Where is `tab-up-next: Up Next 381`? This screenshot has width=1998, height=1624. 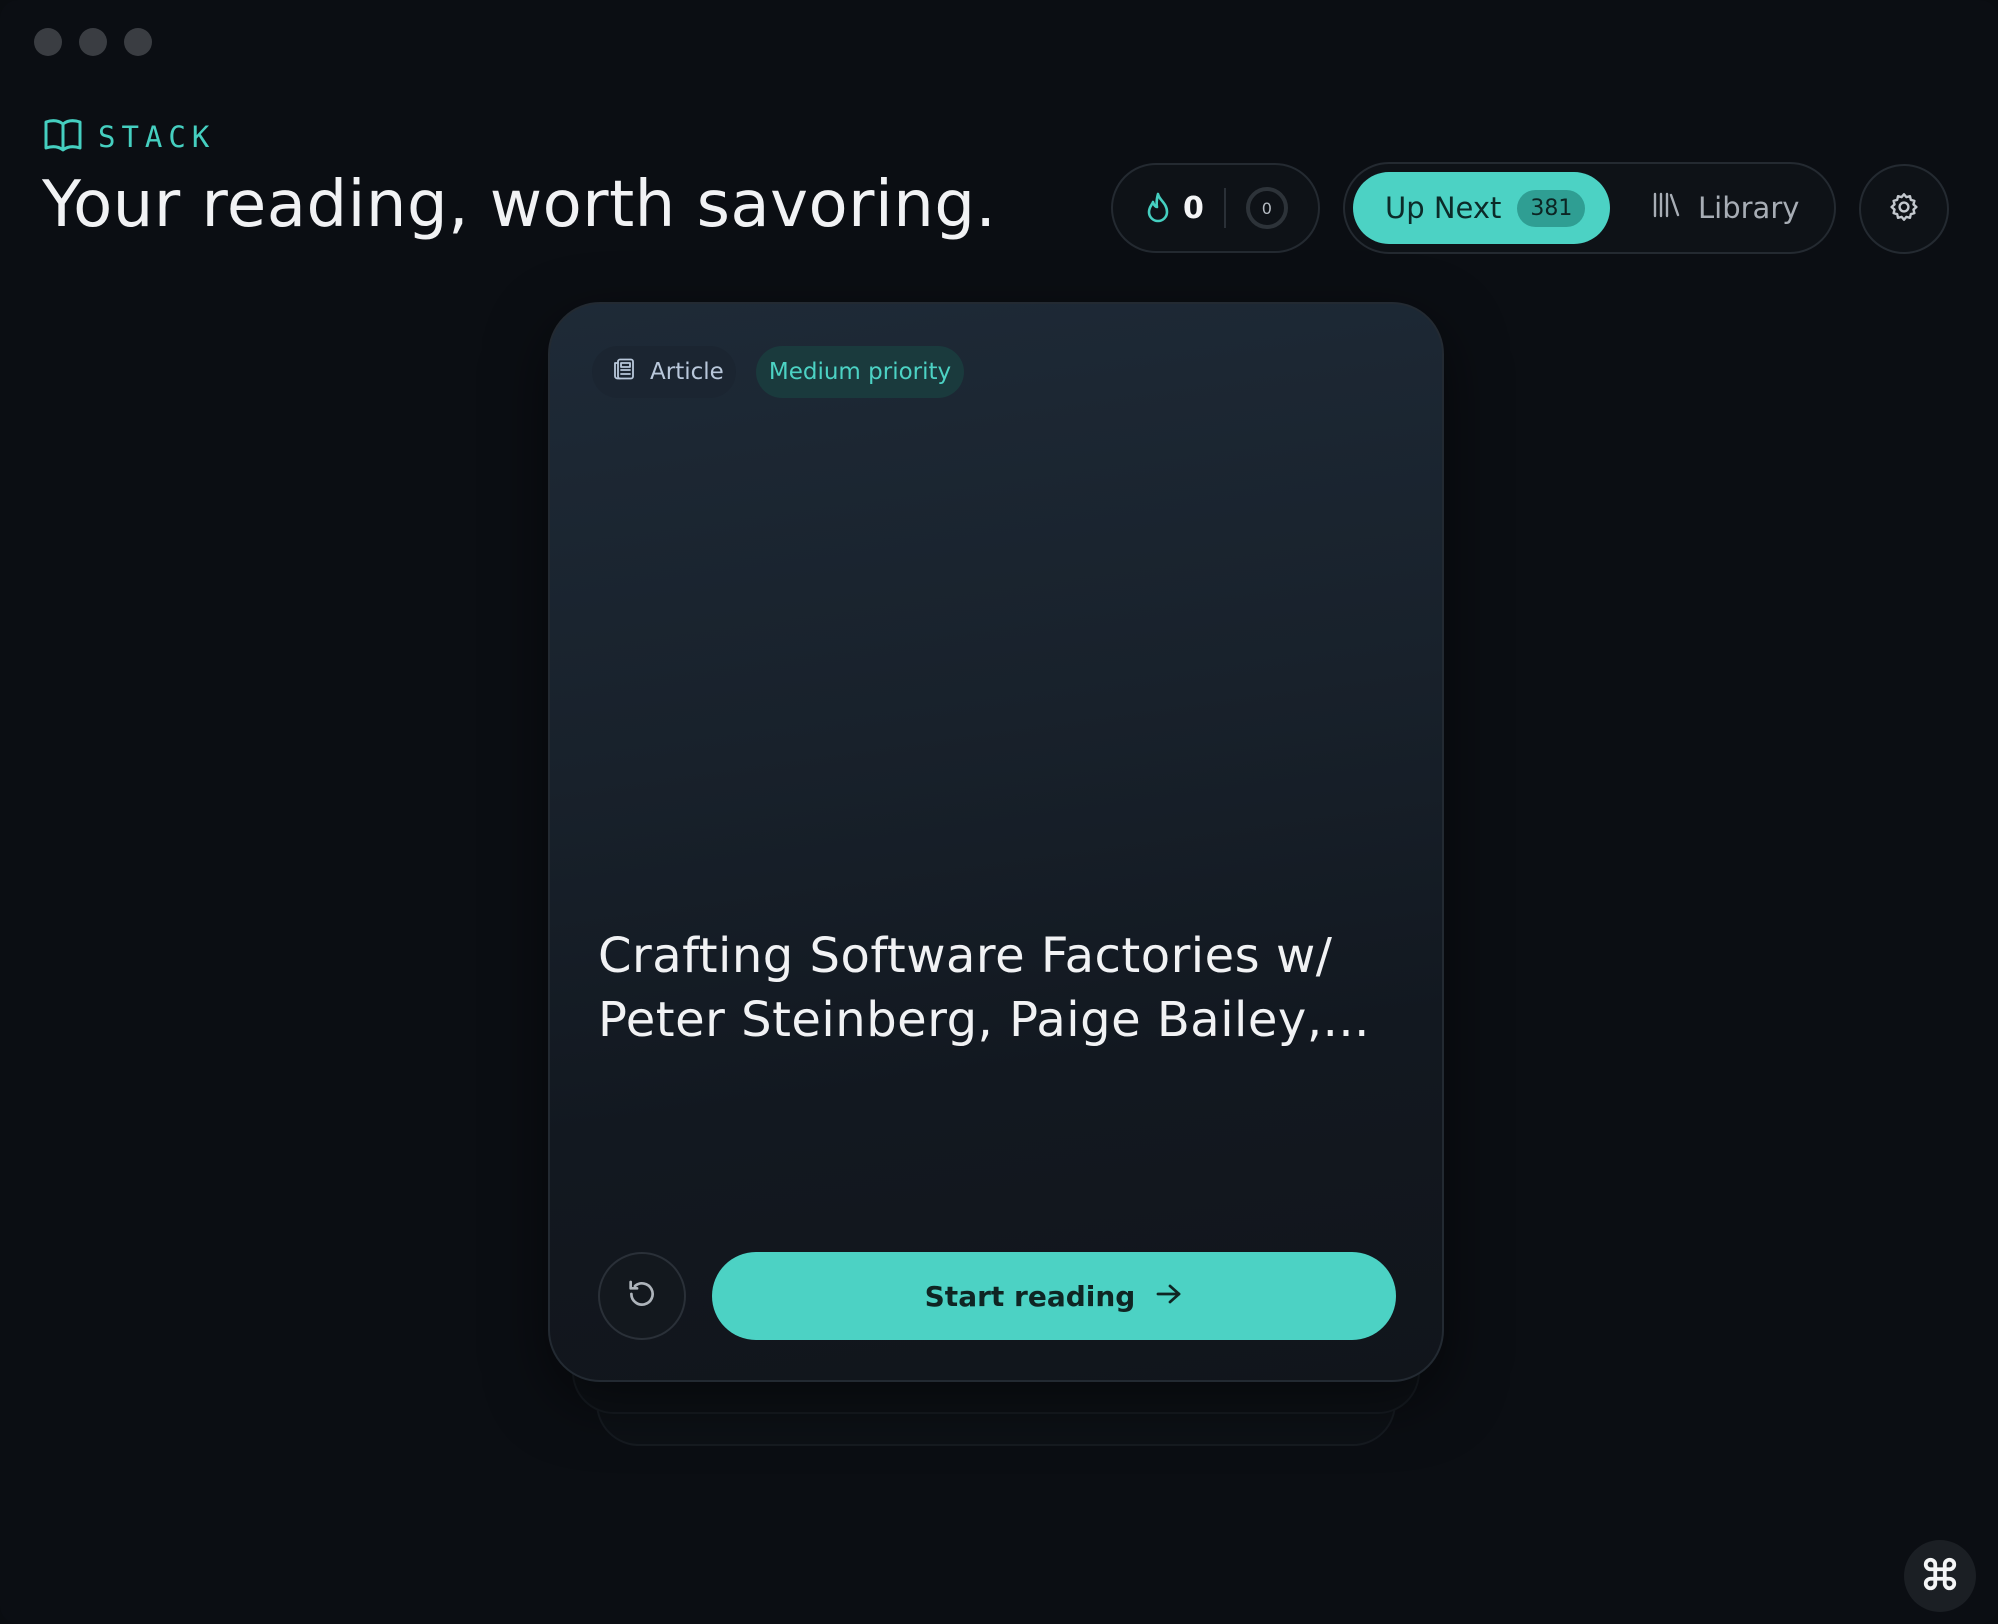 tab-up-next: Up Next 381 is located at coordinates (1481, 208).